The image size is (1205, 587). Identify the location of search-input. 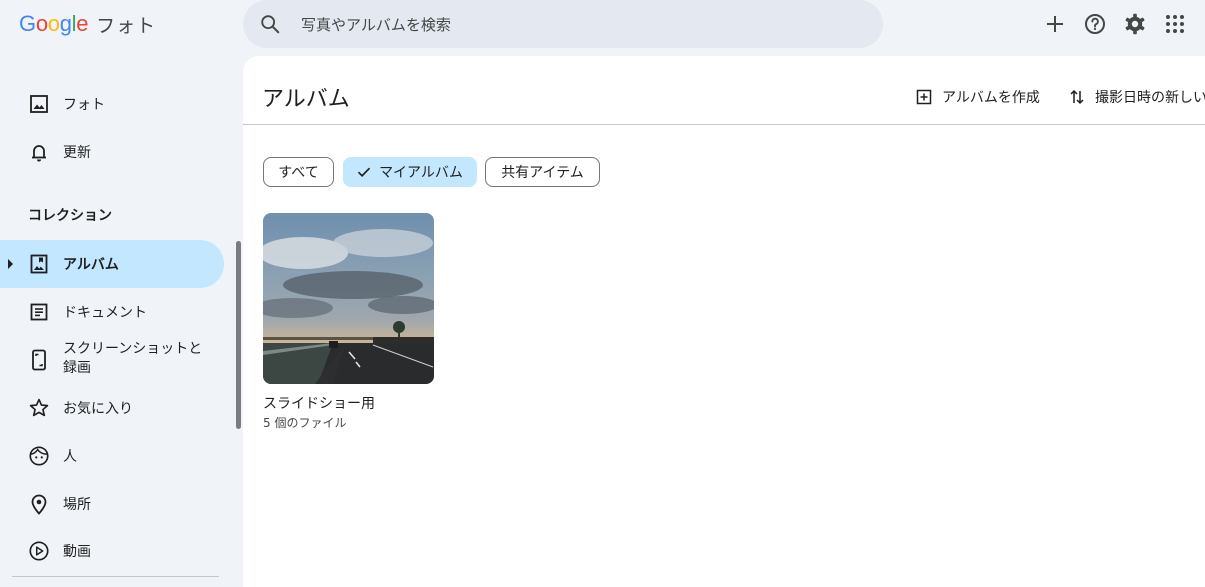
(581, 25).